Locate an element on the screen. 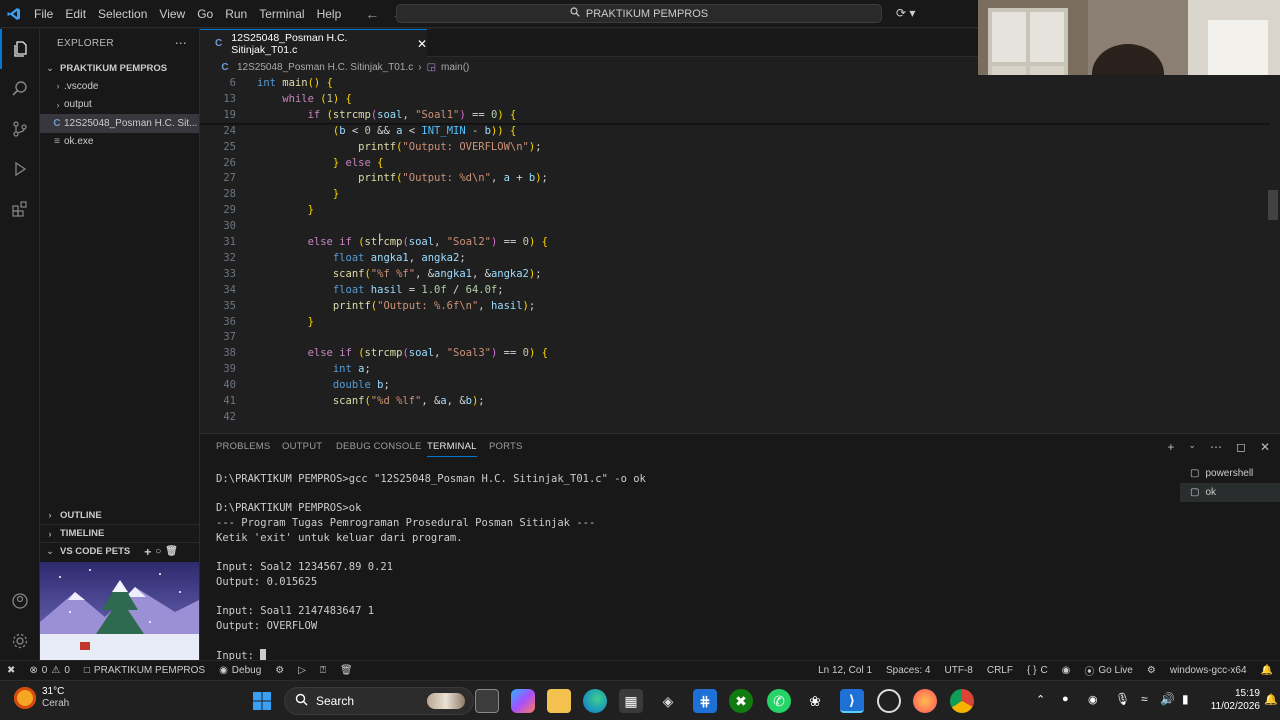  wifi-icon: ≈ is located at coordinates (1144, 699).